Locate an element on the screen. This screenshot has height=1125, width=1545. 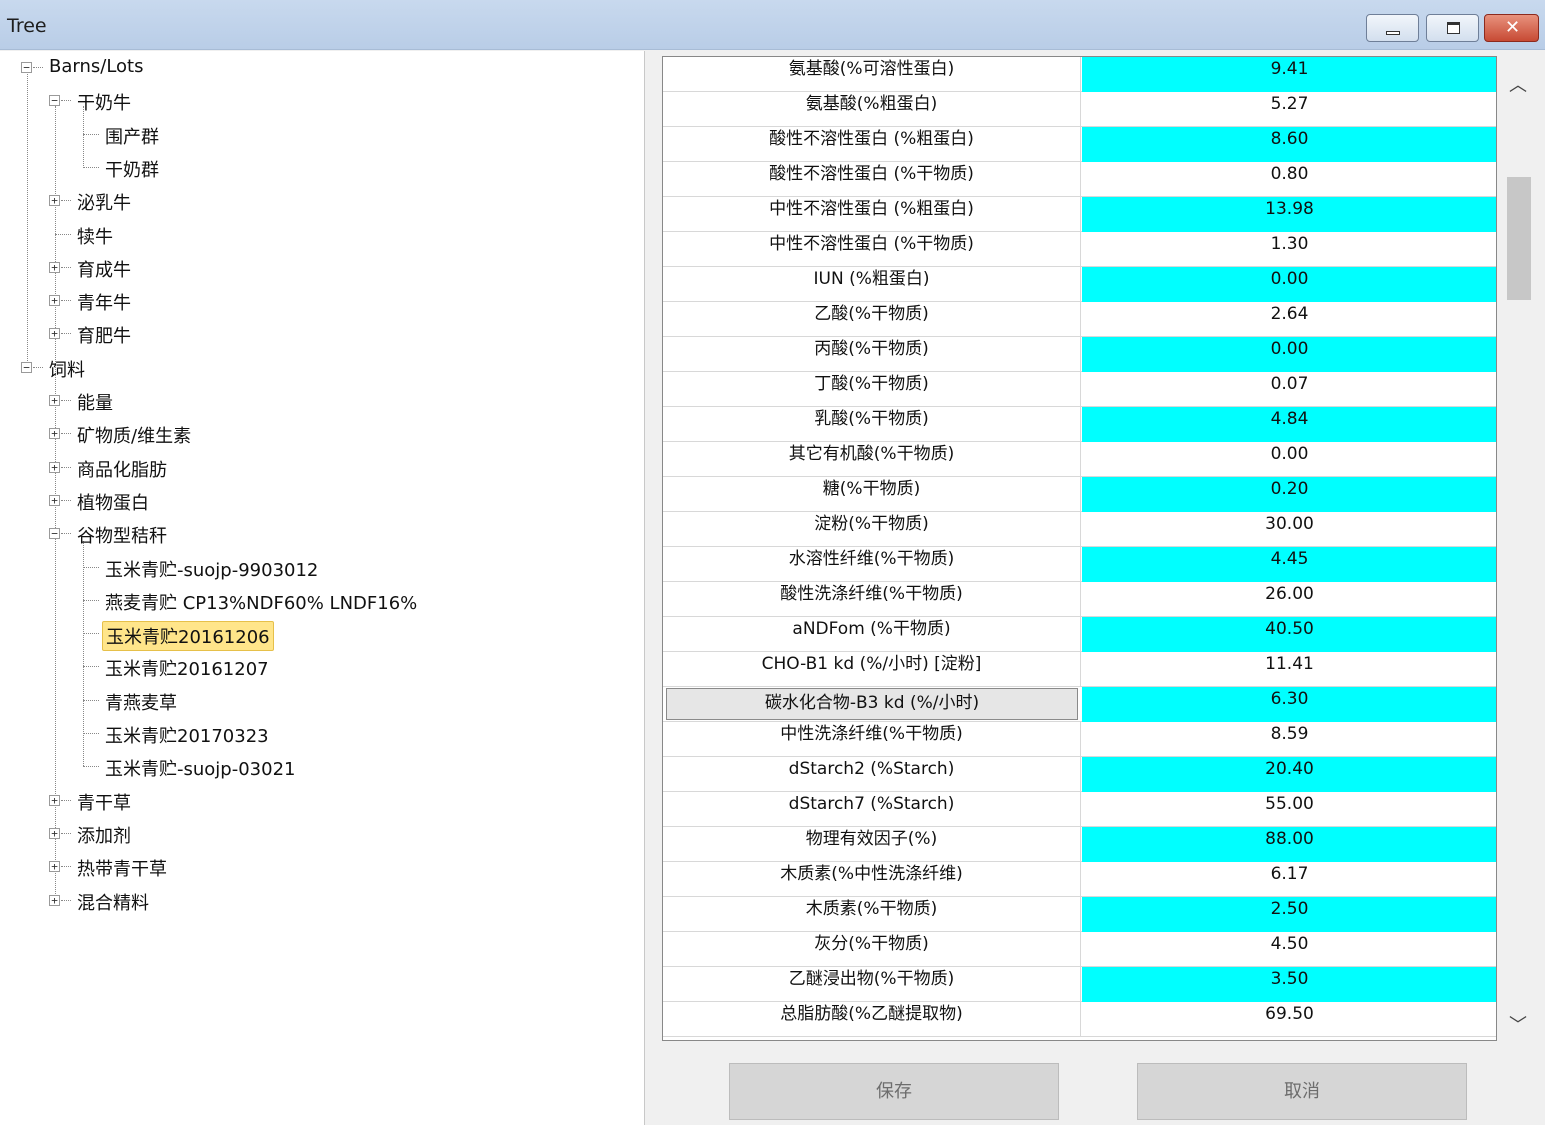
tree-node-label: 矿物质/维生素 is located at coordinates (134, 435).